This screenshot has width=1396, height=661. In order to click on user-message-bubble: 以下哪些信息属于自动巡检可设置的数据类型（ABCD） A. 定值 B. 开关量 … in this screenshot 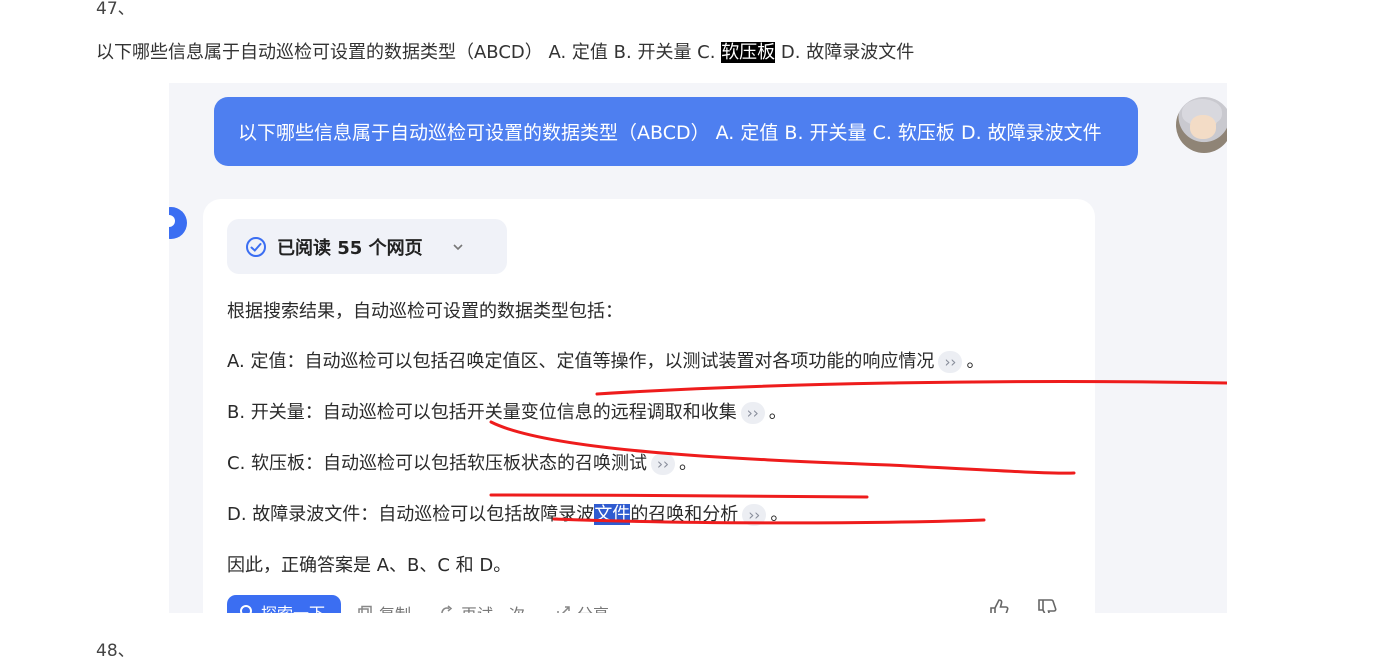, I will do `click(676, 131)`.